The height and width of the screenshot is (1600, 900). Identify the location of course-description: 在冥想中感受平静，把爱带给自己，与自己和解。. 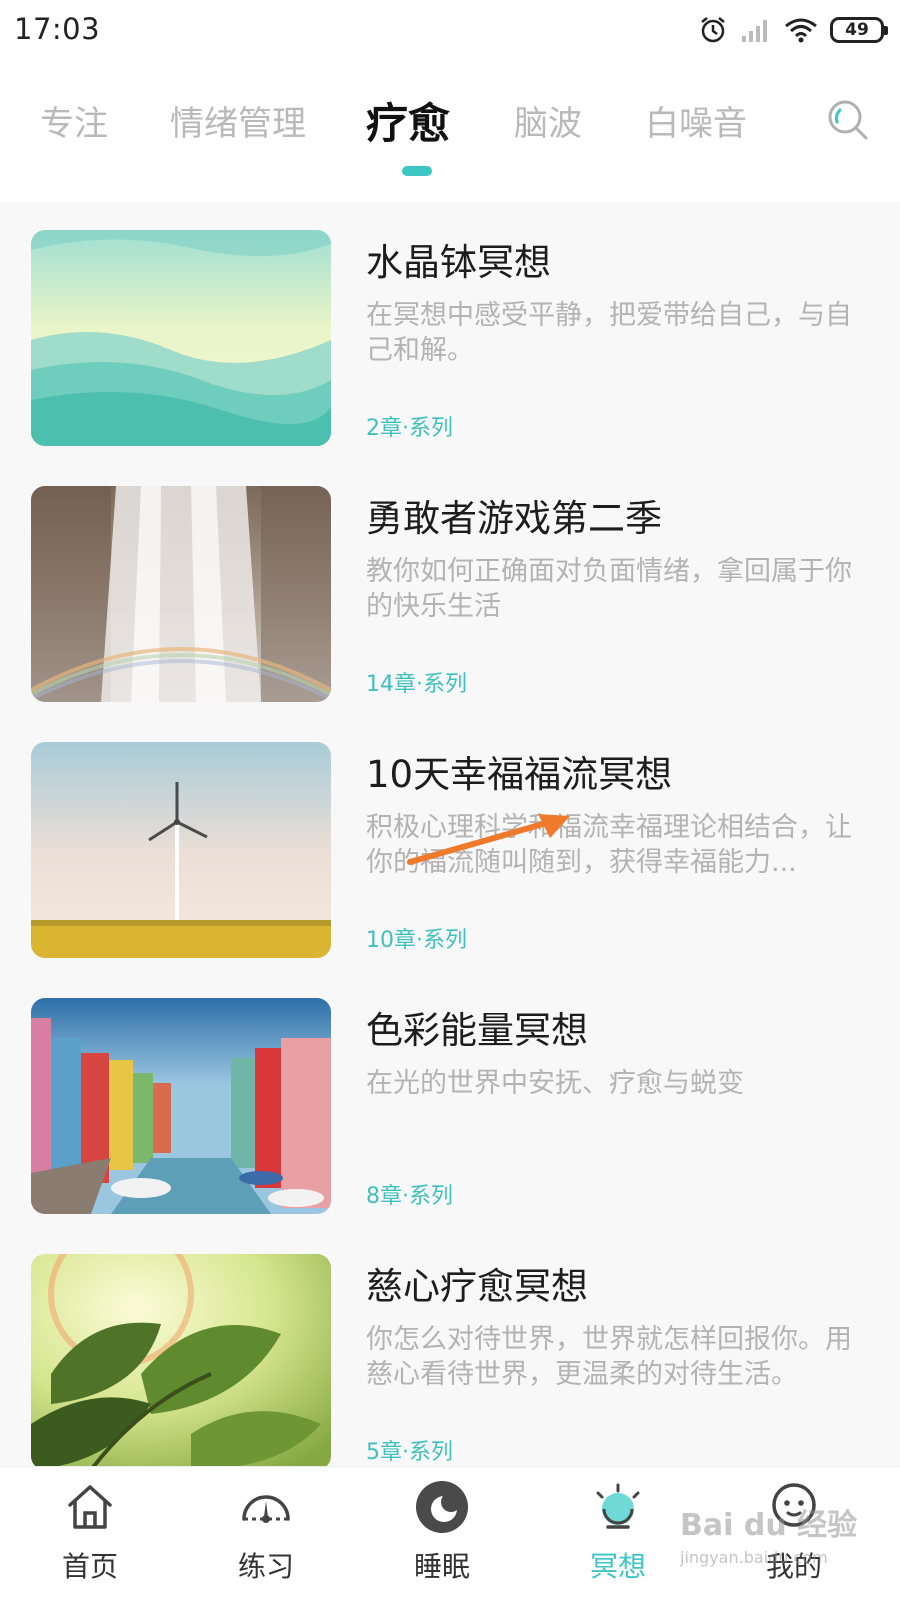
(609, 333).